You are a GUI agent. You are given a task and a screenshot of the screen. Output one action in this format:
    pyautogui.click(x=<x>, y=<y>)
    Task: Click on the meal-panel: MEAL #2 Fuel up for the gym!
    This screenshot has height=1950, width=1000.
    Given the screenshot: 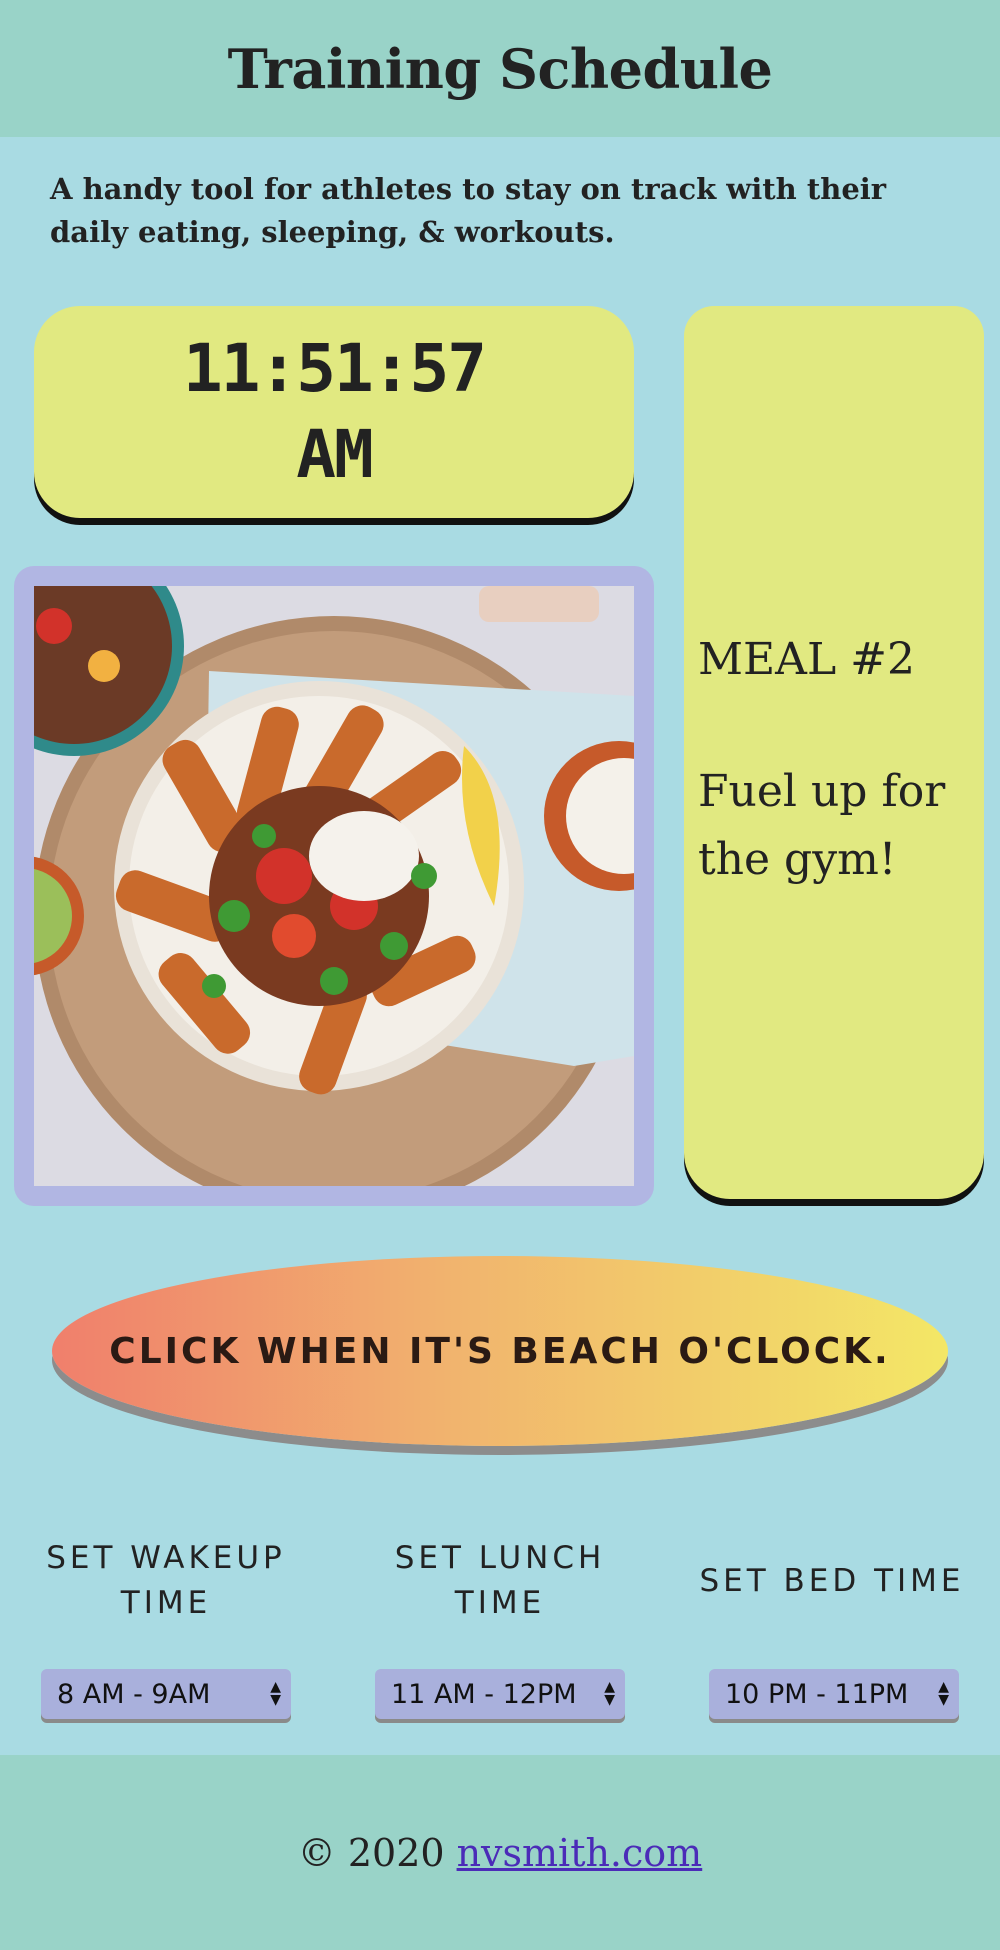 What is the action you would take?
    pyautogui.click(x=834, y=752)
    